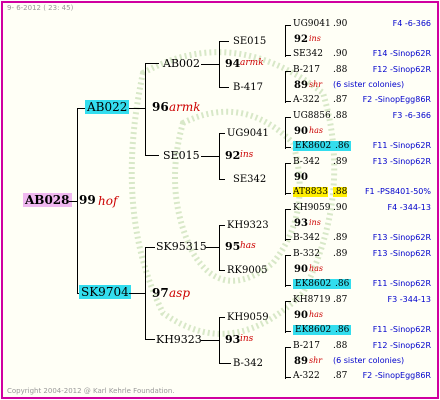 This screenshot has width=440, height=400. Describe the element at coordinates (107, 107) in the screenshot. I see `gen1-node-sire: AB022` at that location.